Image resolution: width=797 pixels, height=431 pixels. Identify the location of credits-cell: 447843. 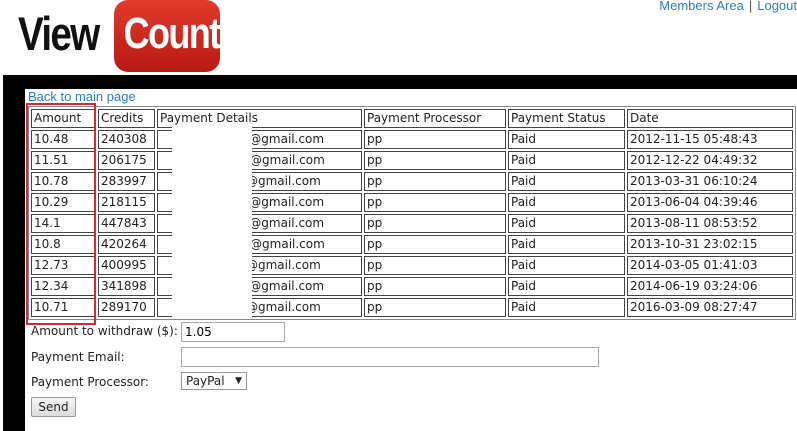
(126, 223).